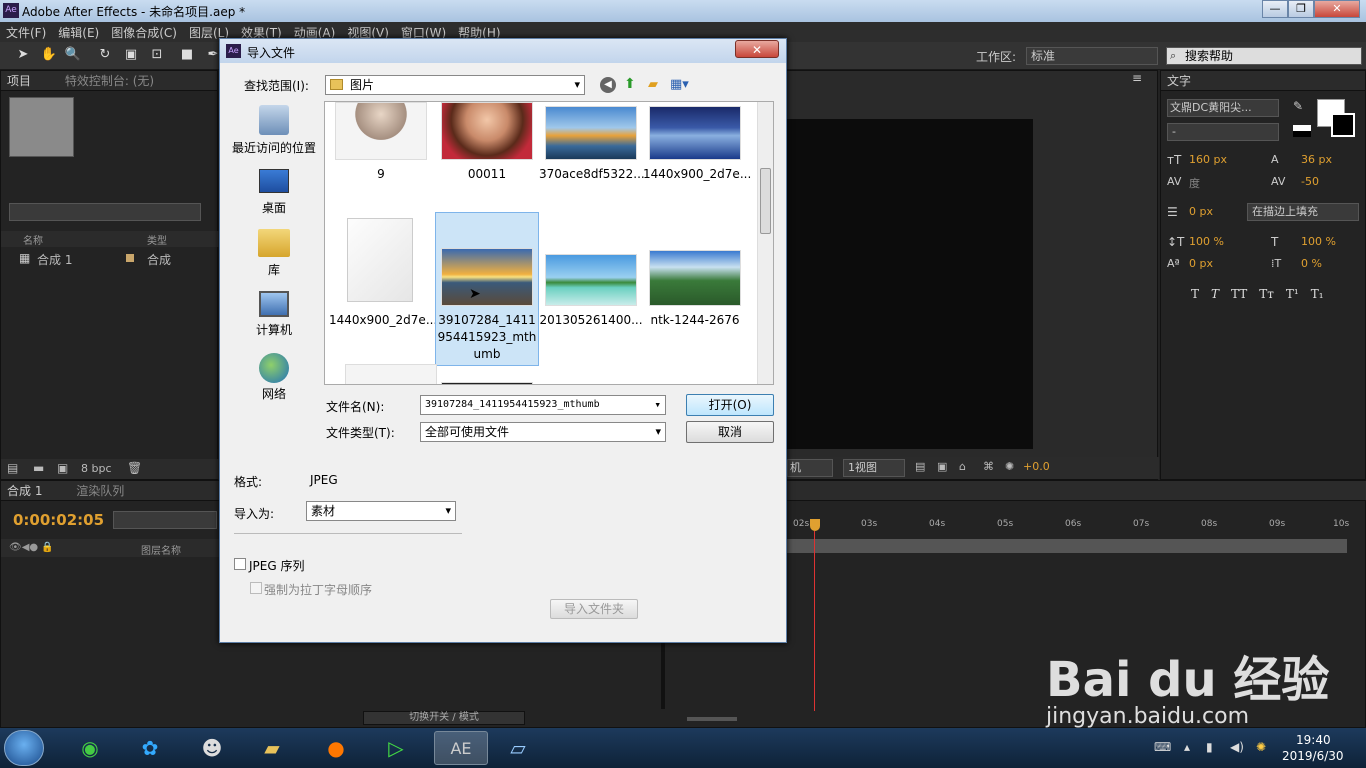 This screenshot has width=1366, height=768. I want to click on horizontal-scale-value: 100 %, so click(1318, 241).